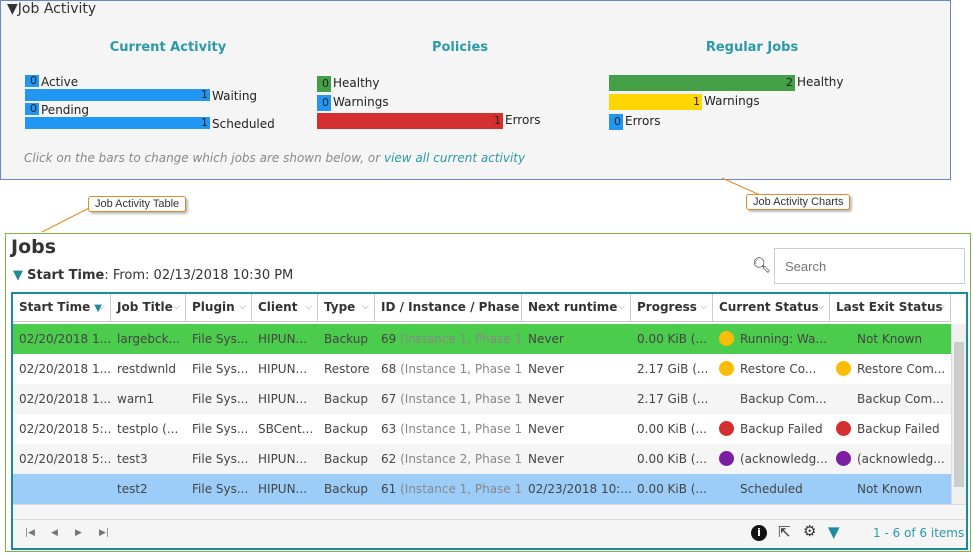 This screenshot has height=554, width=973. I want to click on scroll-thumb, so click(959, 414).